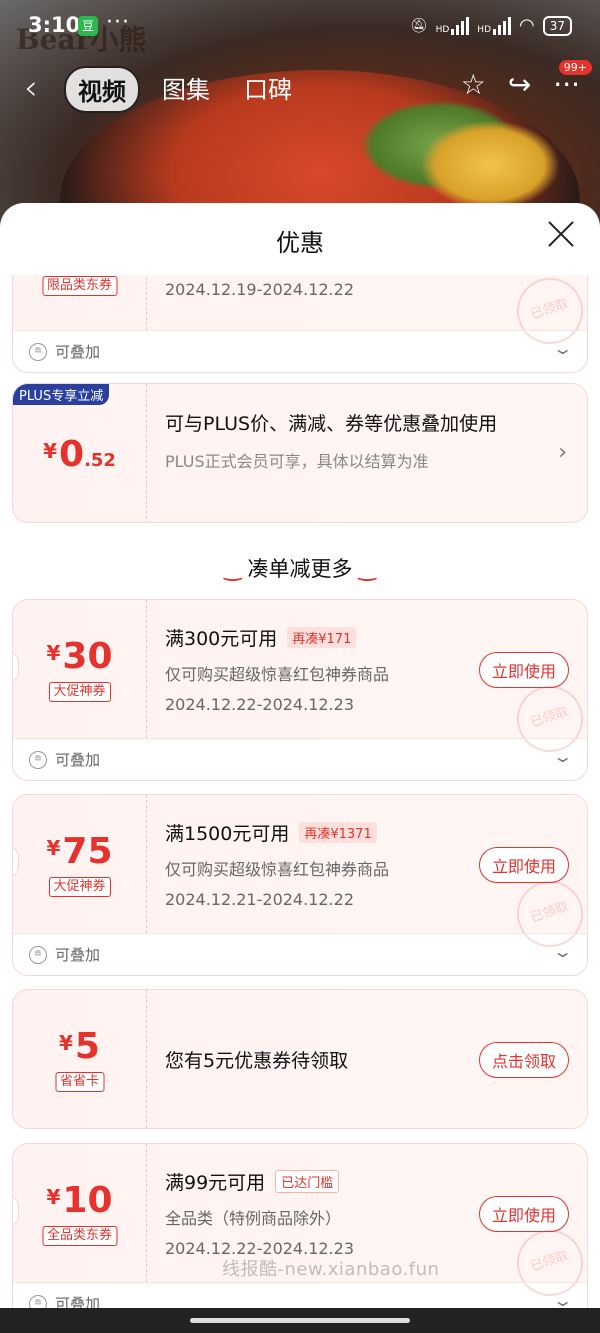 This screenshot has width=600, height=1333. What do you see at coordinates (268, 89) in the screenshot?
I see `tab-reviews: 口碑` at bounding box center [268, 89].